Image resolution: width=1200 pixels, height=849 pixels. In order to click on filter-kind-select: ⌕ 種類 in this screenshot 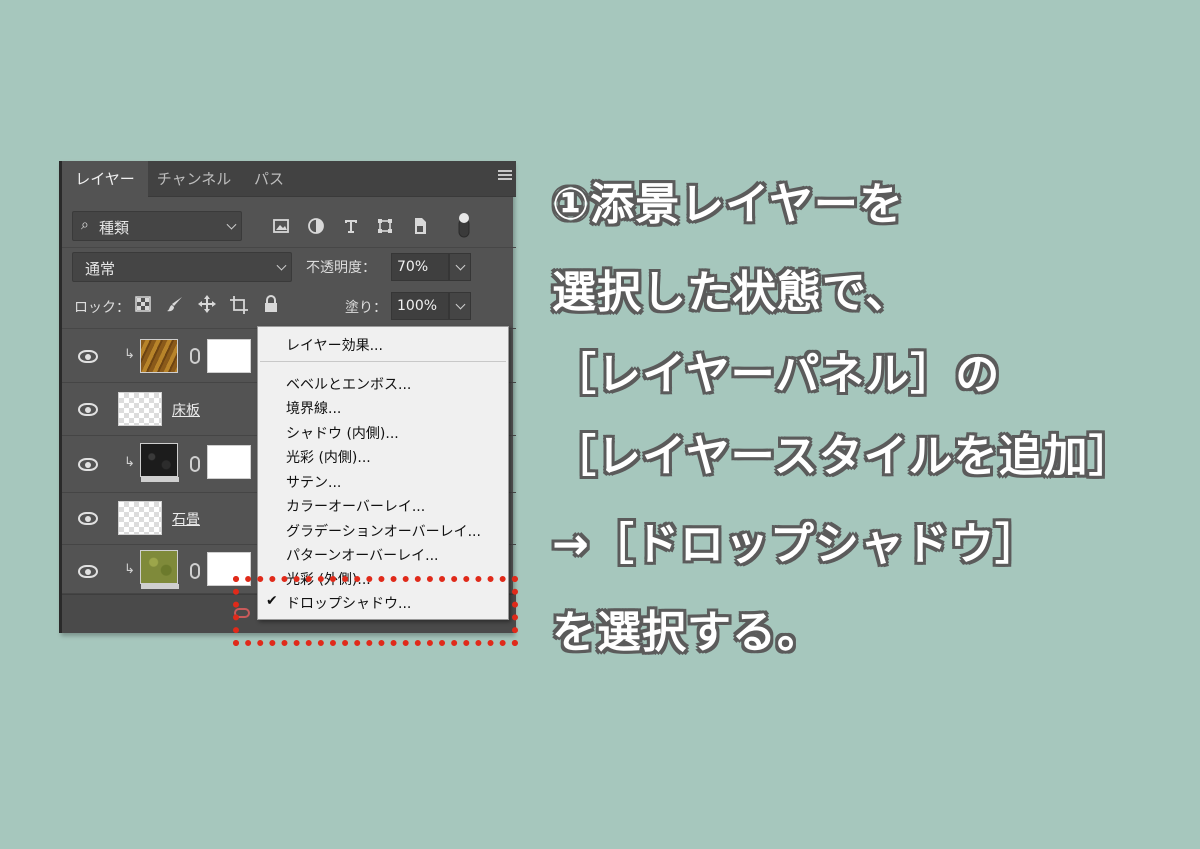, I will do `click(157, 226)`.